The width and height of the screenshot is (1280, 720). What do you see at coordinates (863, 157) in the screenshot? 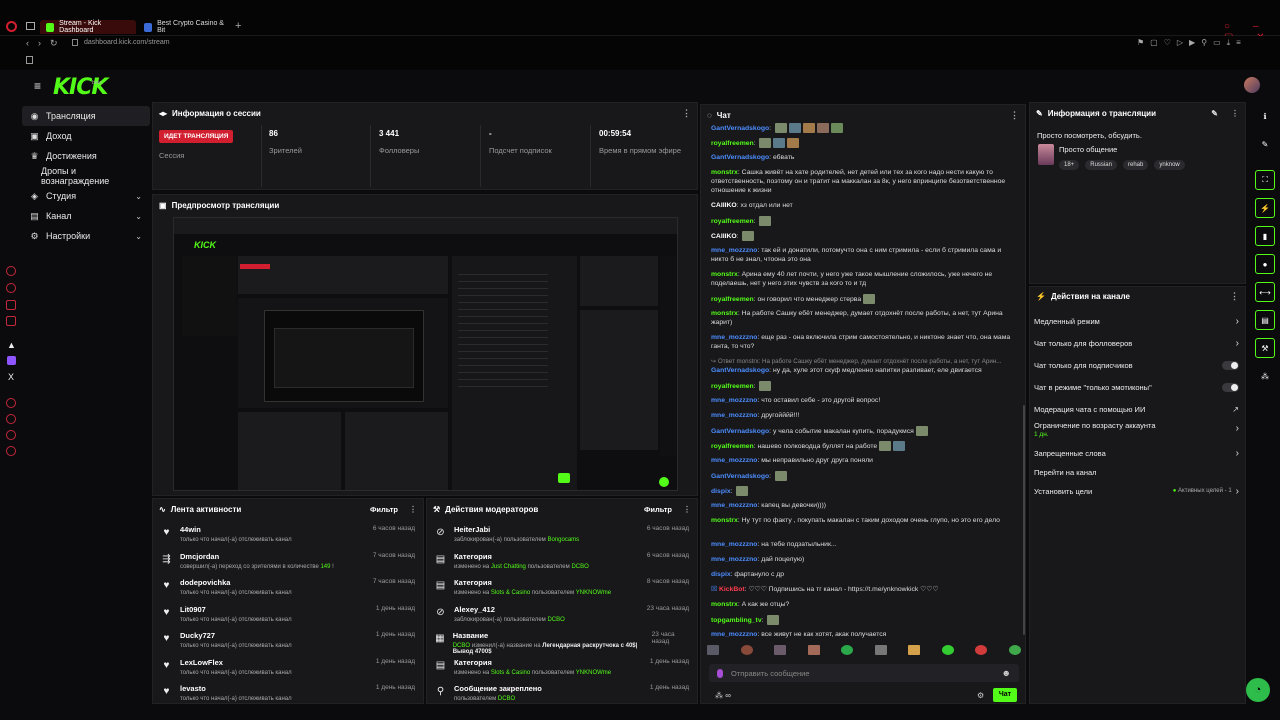
I see `chat-message: GantVernadskogo: ебвать` at bounding box center [863, 157].